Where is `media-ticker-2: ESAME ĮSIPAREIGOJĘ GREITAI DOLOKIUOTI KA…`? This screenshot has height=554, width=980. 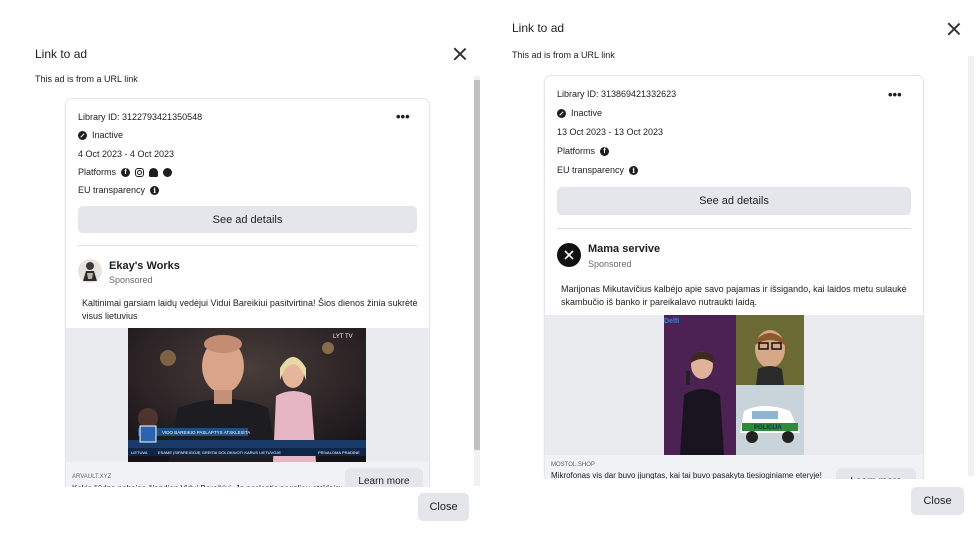
media-ticker-2: ESAME ĮSIPAREIGOJĘ GREITAI DOLOKIUOTI KA… is located at coordinates (219, 452).